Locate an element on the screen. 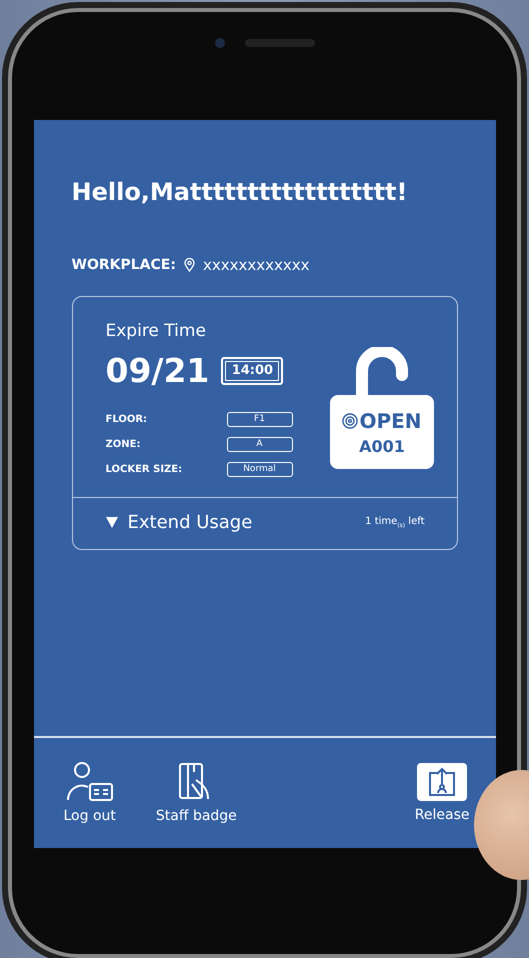  greeting-title: Hello,Matttttttttttttttttt! is located at coordinates (240, 192).